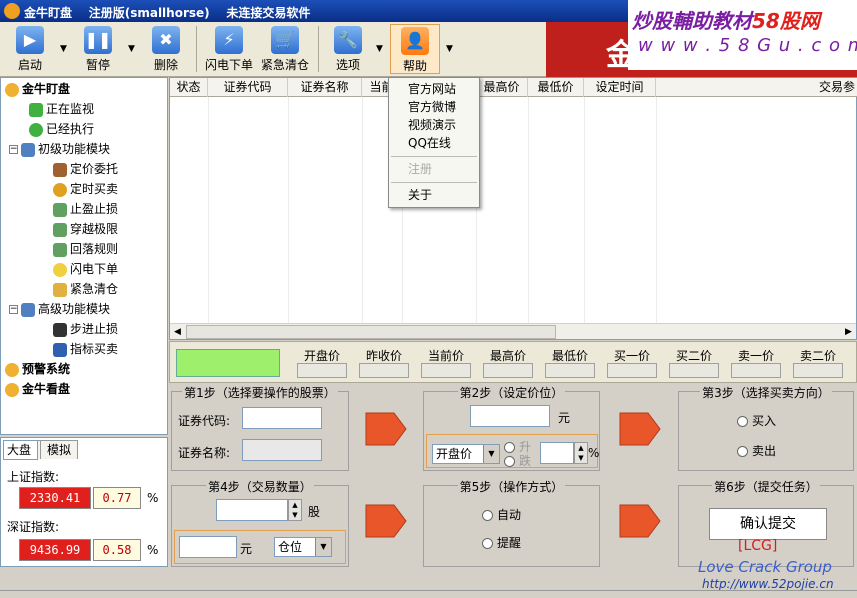  I want to click on watermark: 炒股輔助教材58股网 w w w . 5 8 G u . c o m, so click(742, 35).